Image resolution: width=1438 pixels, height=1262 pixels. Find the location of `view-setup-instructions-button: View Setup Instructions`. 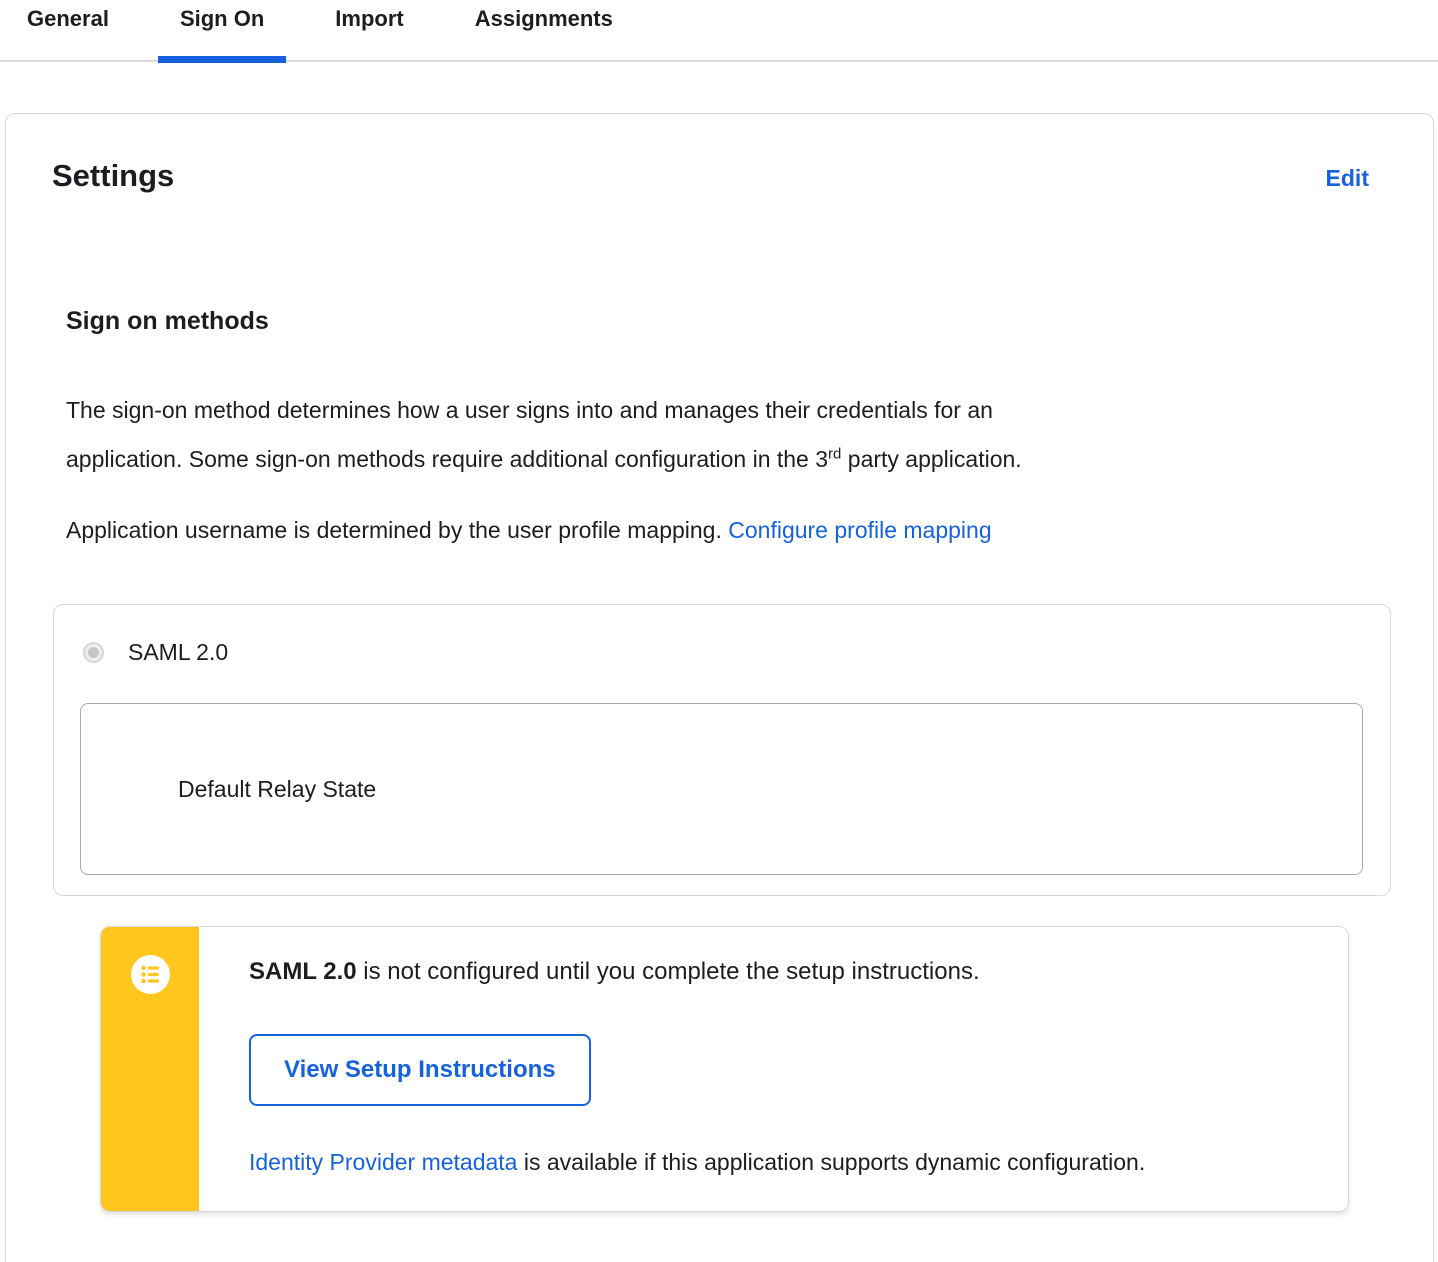

view-setup-instructions-button: View Setup Instructions is located at coordinates (420, 1070).